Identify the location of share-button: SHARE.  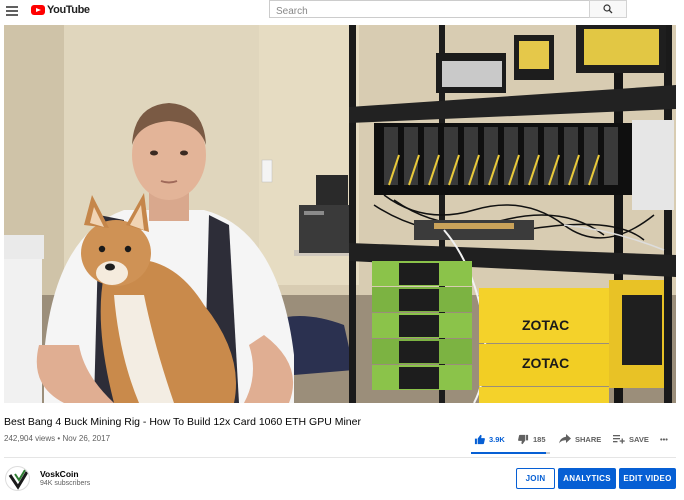
(580, 439).